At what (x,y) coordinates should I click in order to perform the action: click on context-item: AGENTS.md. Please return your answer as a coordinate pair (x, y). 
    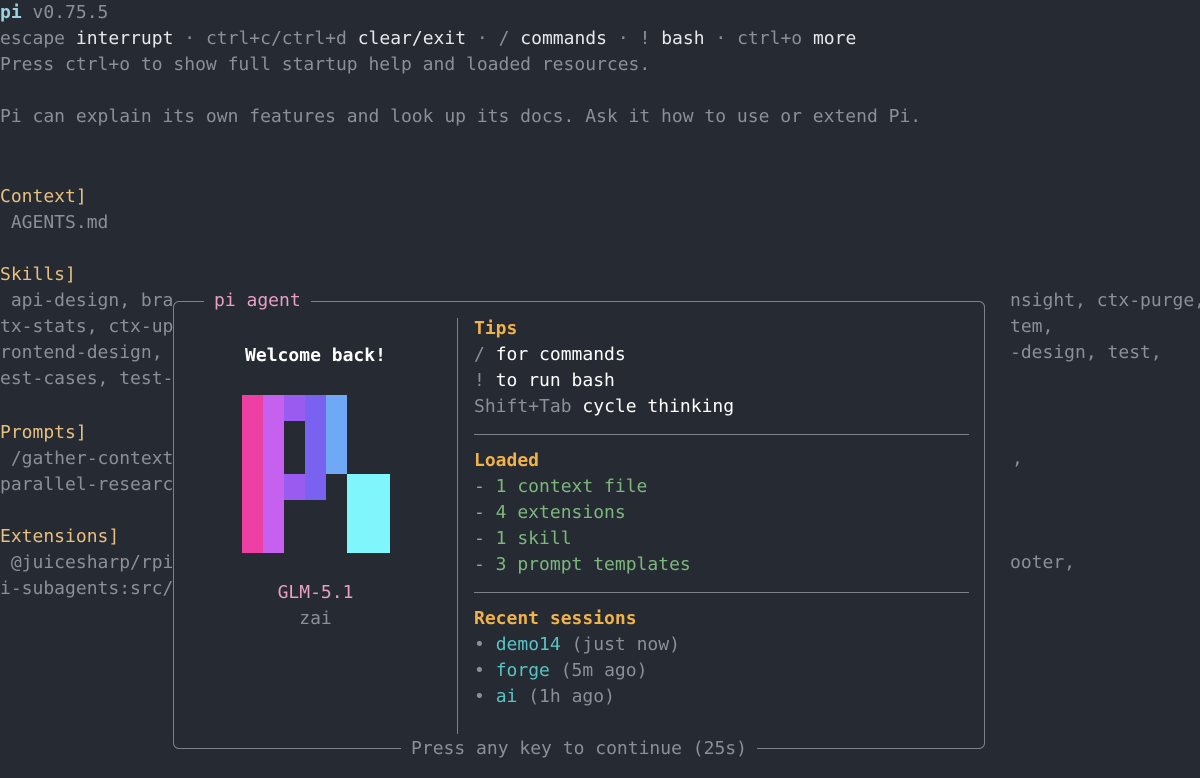
    Looking at the image, I should click on (54, 222).